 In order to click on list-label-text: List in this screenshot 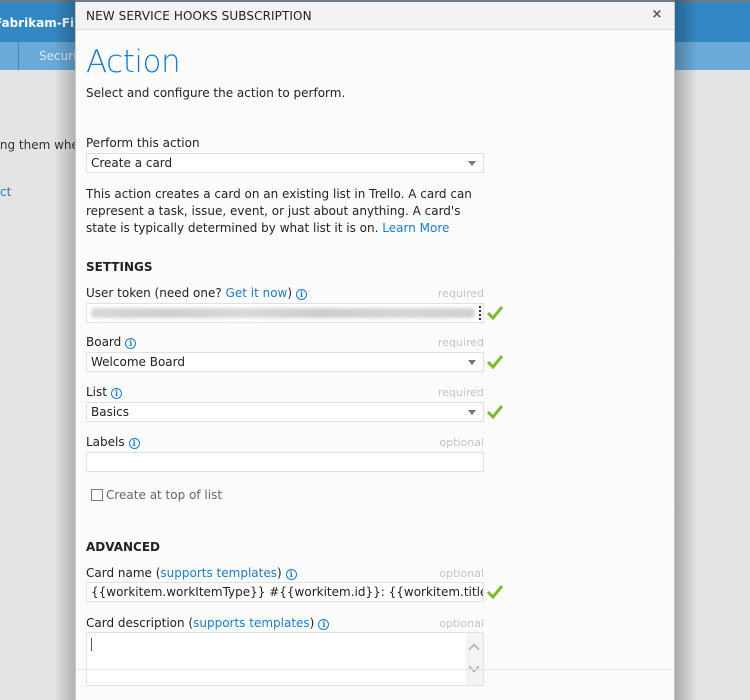, I will do `click(96, 392)`.